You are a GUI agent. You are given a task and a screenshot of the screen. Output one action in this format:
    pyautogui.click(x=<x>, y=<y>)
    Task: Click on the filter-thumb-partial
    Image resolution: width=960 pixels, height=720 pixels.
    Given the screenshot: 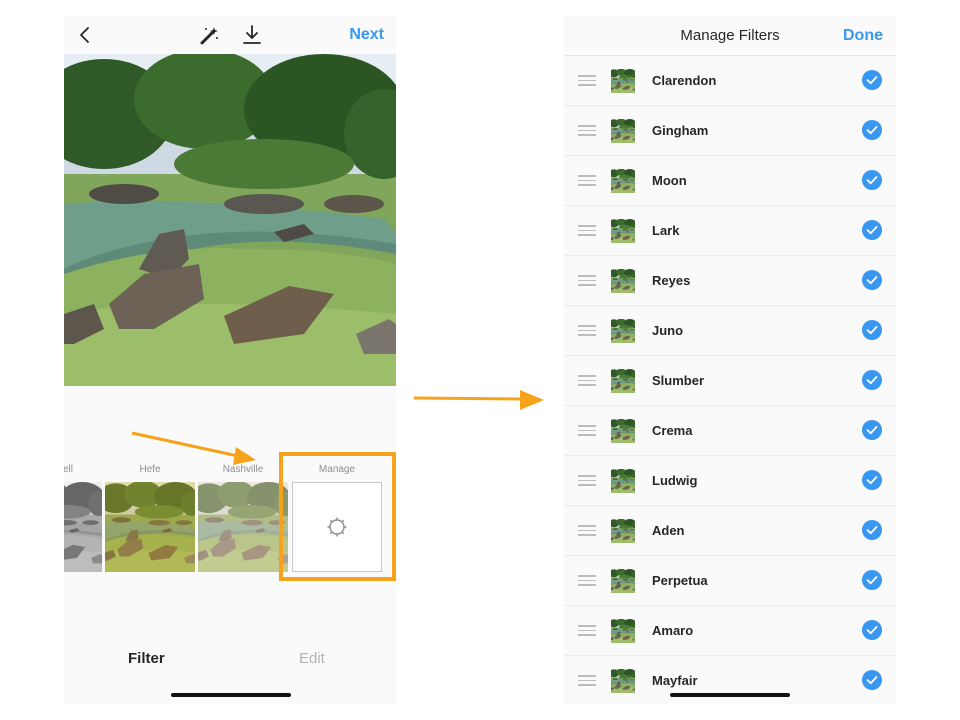 What is the action you would take?
    pyautogui.click(x=83, y=527)
    